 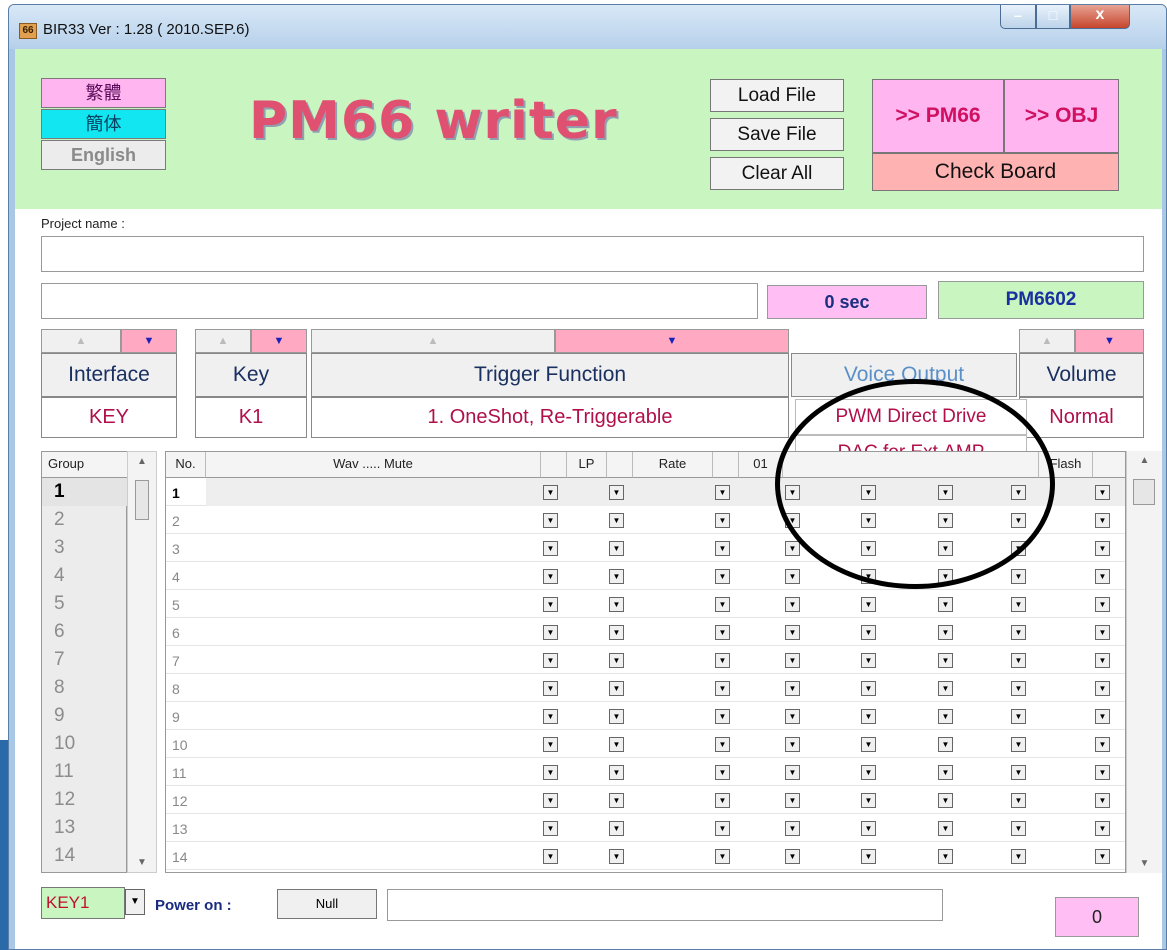 I want to click on voice-option-pwm: PWM Direct Drive, so click(x=911, y=417).